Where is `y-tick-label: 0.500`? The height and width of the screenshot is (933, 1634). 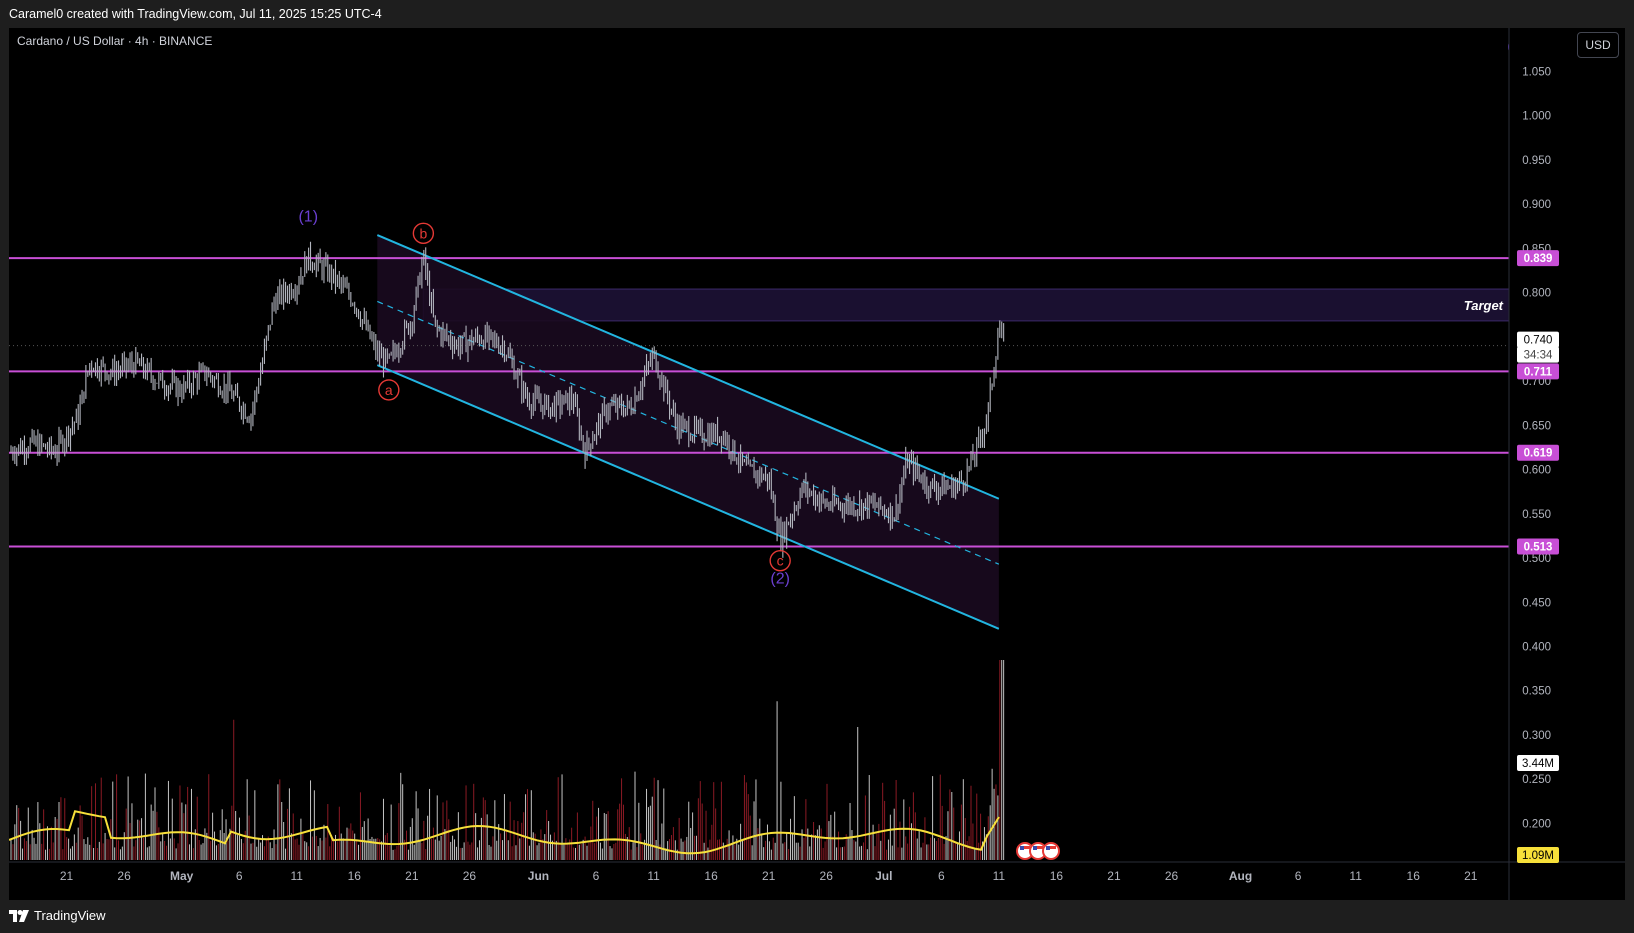
y-tick-label: 0.500 is located at coordinates (1536, 559).